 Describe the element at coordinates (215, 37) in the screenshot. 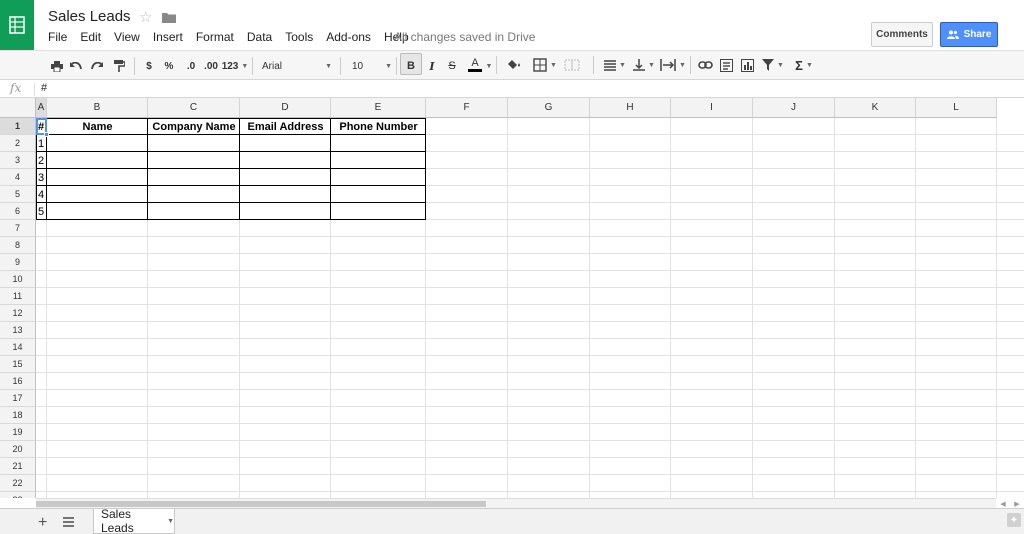

I see `menu-format: Format` at that location.